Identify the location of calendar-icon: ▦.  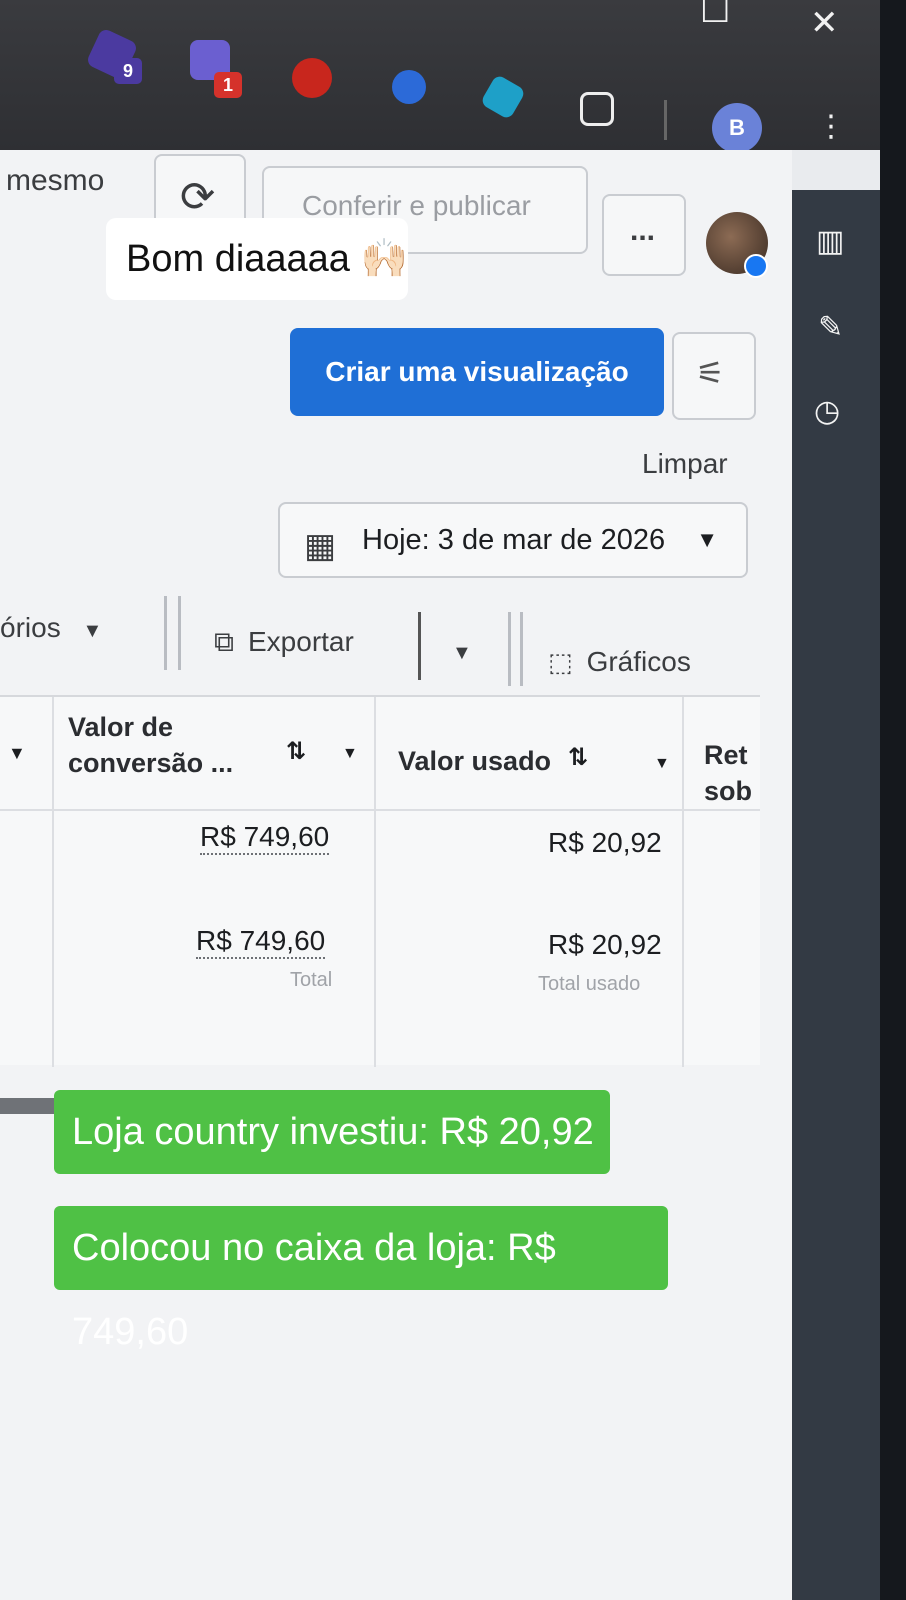
(320, 546).